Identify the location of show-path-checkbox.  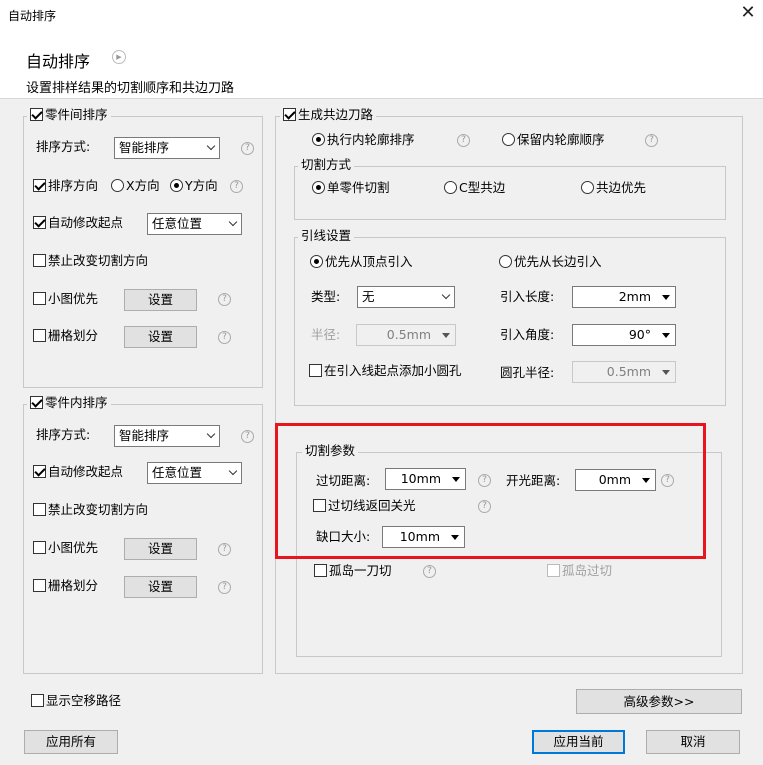
(37, 700).